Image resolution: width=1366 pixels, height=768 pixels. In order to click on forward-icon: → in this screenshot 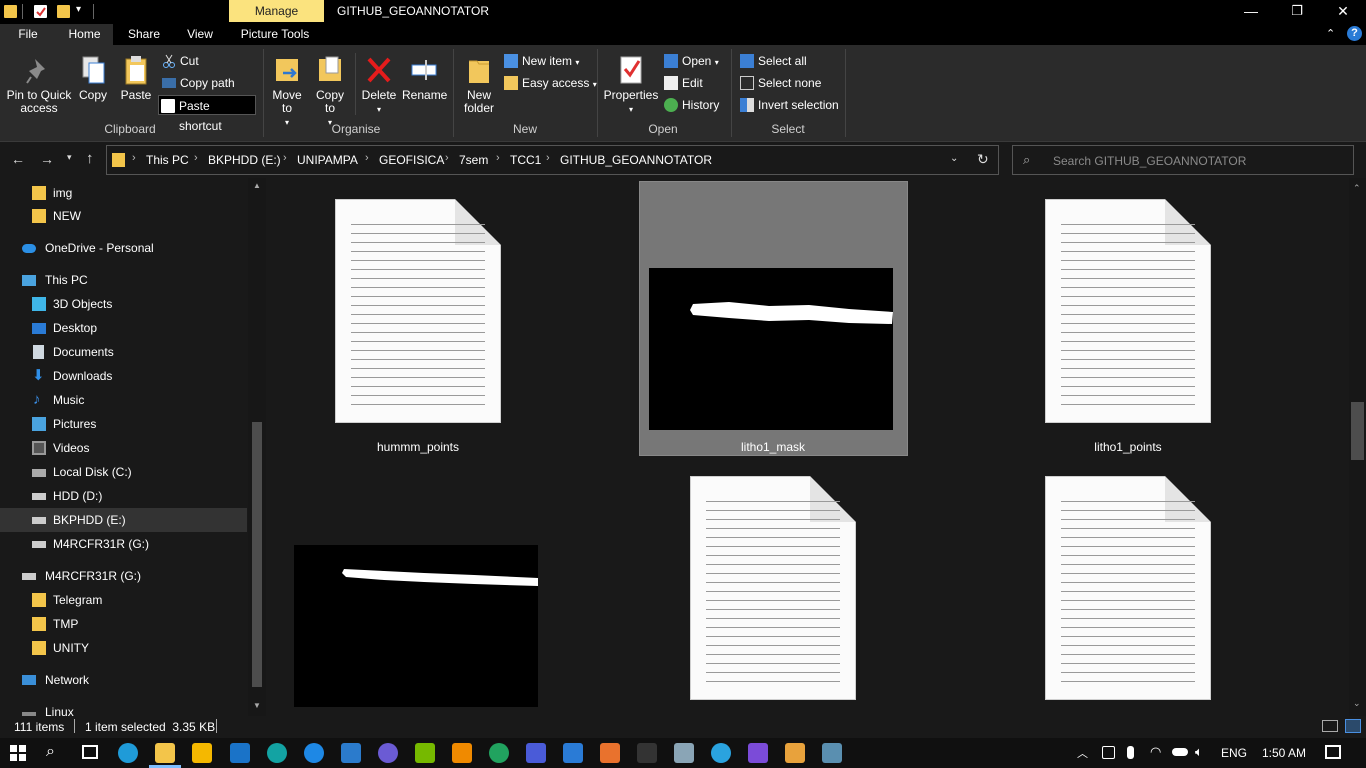, I will do `click(47, 159)`.